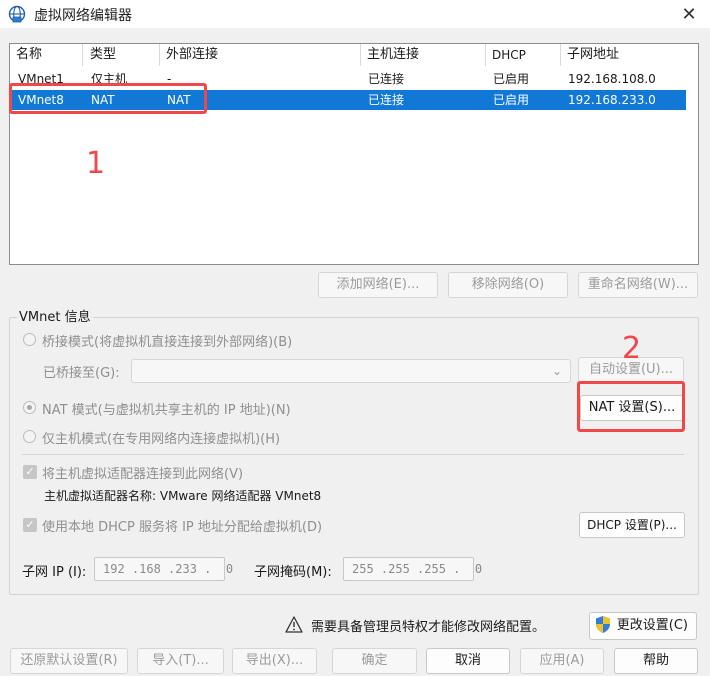  I want to click on bridged-mode-radio, so click(29, 339).